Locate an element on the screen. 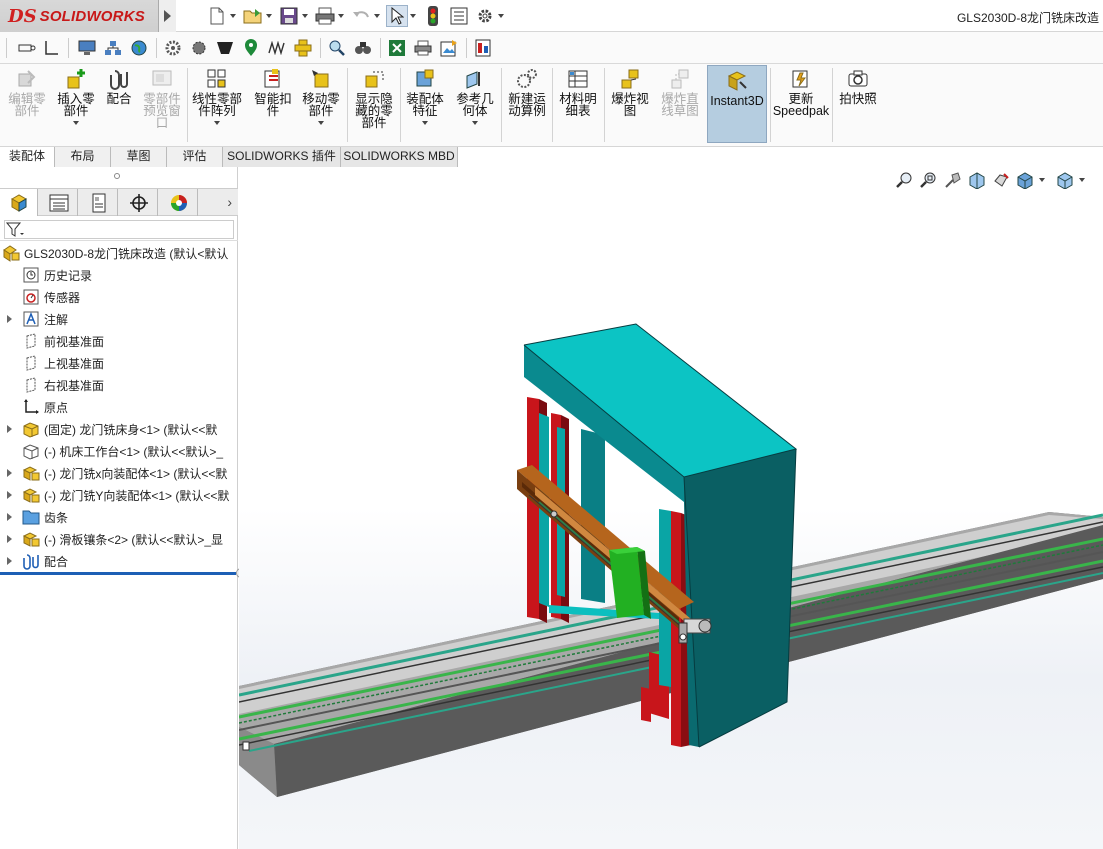 The width and height of the screenshot is (1103, 849). zoom-icon is located at coordinates (337, 48).